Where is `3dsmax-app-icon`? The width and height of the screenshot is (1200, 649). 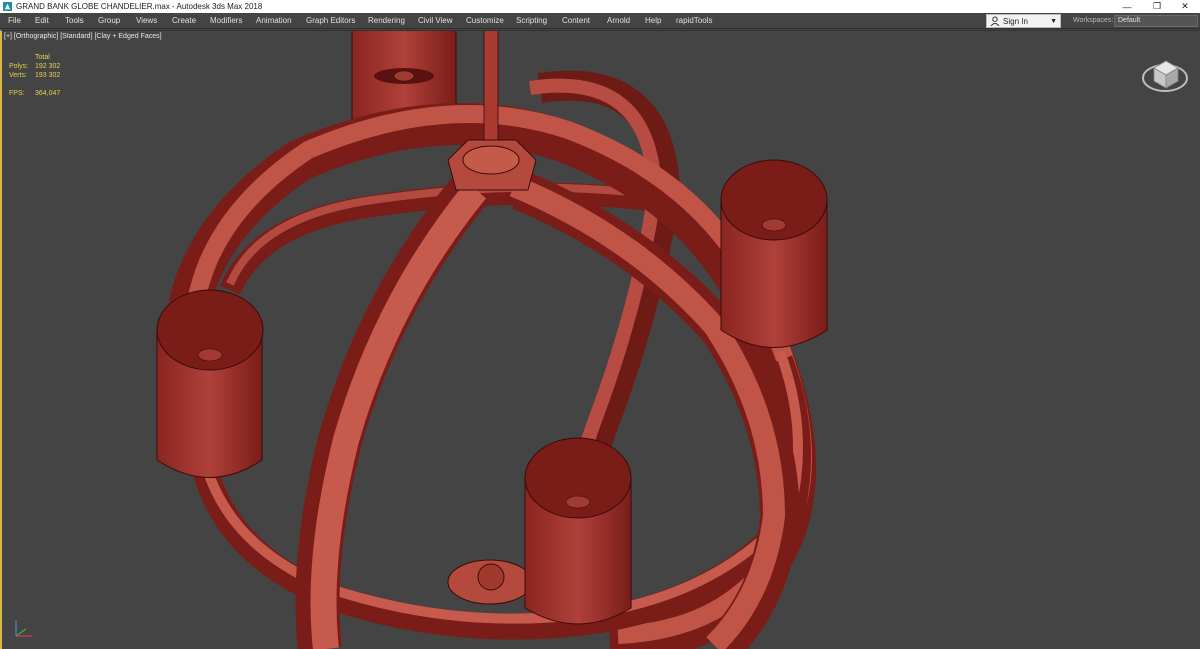
3dsmax-app-icon is located at coordinates (7, 6).